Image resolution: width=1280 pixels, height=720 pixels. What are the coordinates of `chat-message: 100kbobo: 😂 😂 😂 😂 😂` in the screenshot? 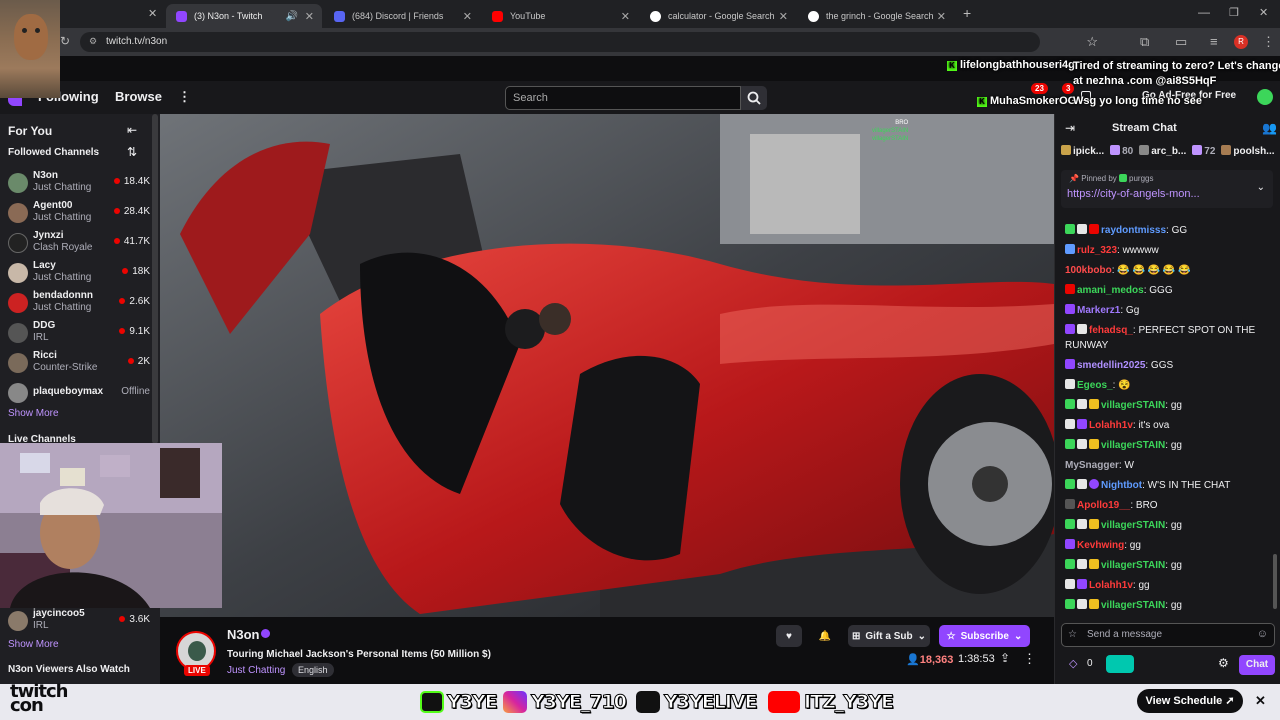 It's located at (1128, 270).